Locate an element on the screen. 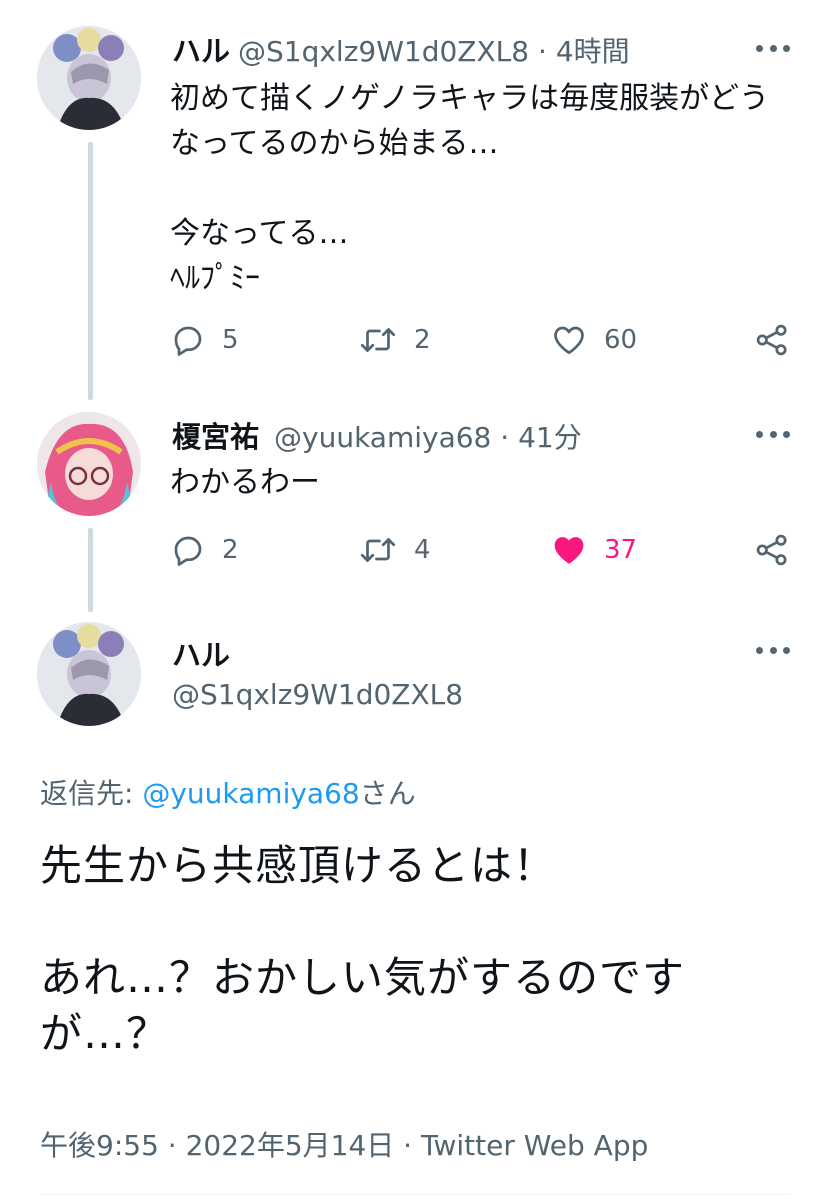 The height and width of the screenshot is (1200, 830). retweet-button: 4 is located at coordinates (394, 550).